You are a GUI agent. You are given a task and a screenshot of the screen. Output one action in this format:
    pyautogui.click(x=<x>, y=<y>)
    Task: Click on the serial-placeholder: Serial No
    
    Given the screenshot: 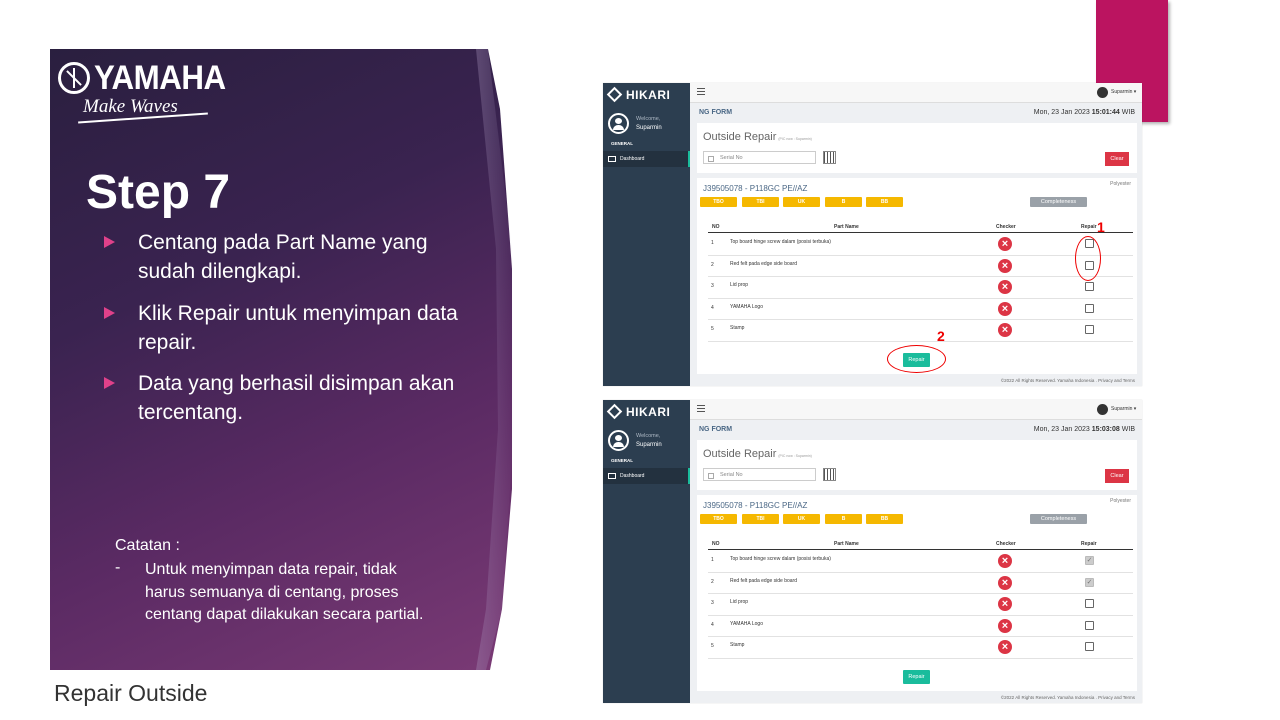 What is the action you would take?
    pyautogui.click(x=731, y=475)
    